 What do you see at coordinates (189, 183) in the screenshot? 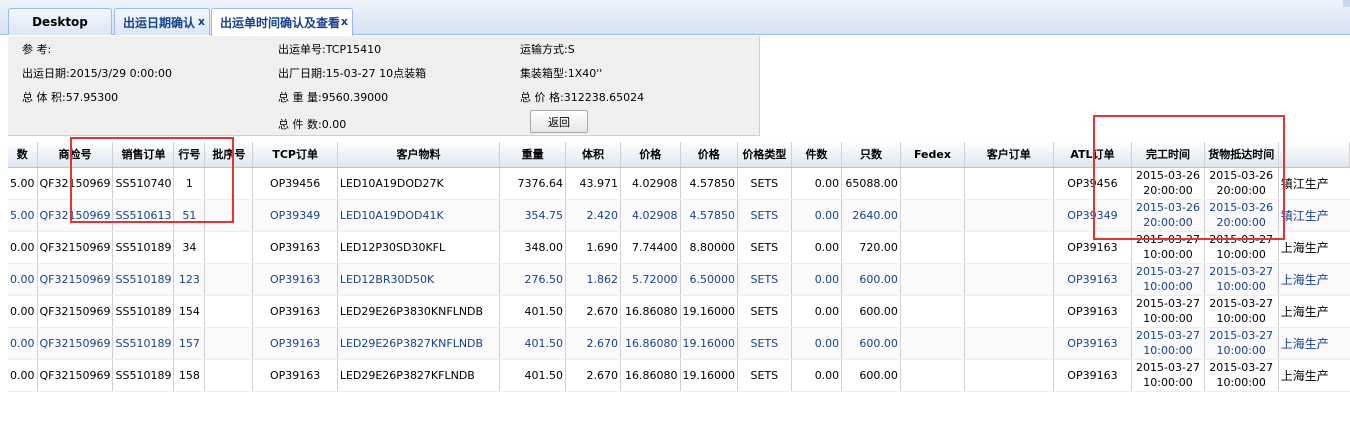
I see `table-cell: 1` at bounding box center [189, 183].